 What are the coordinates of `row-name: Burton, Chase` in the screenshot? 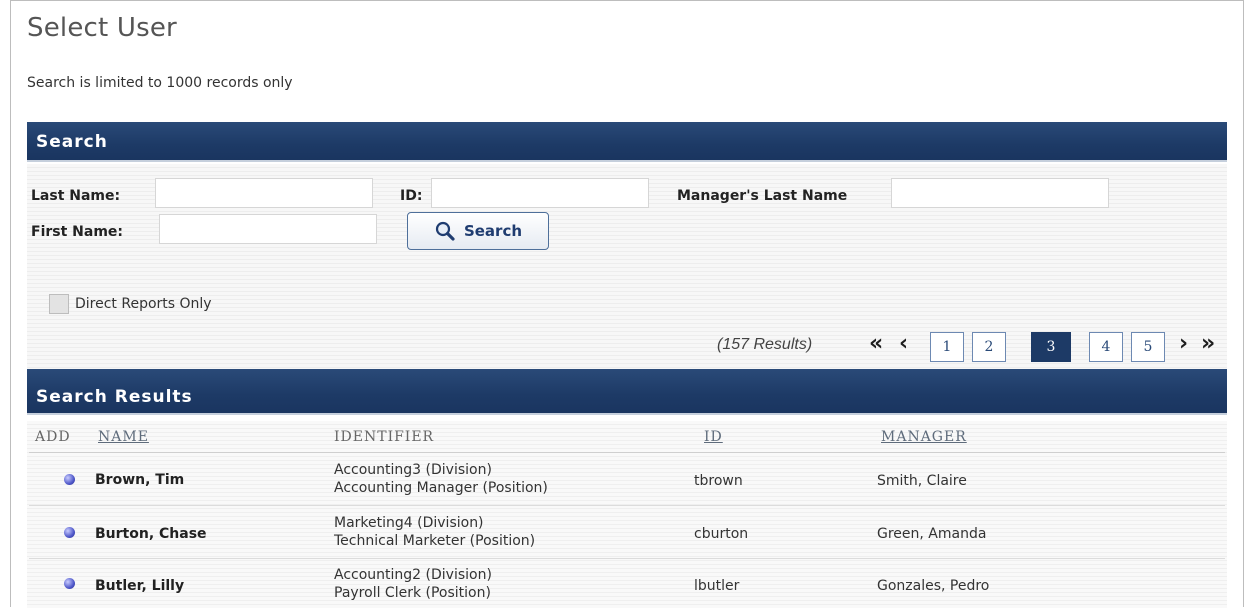 It's located at (151, 534).